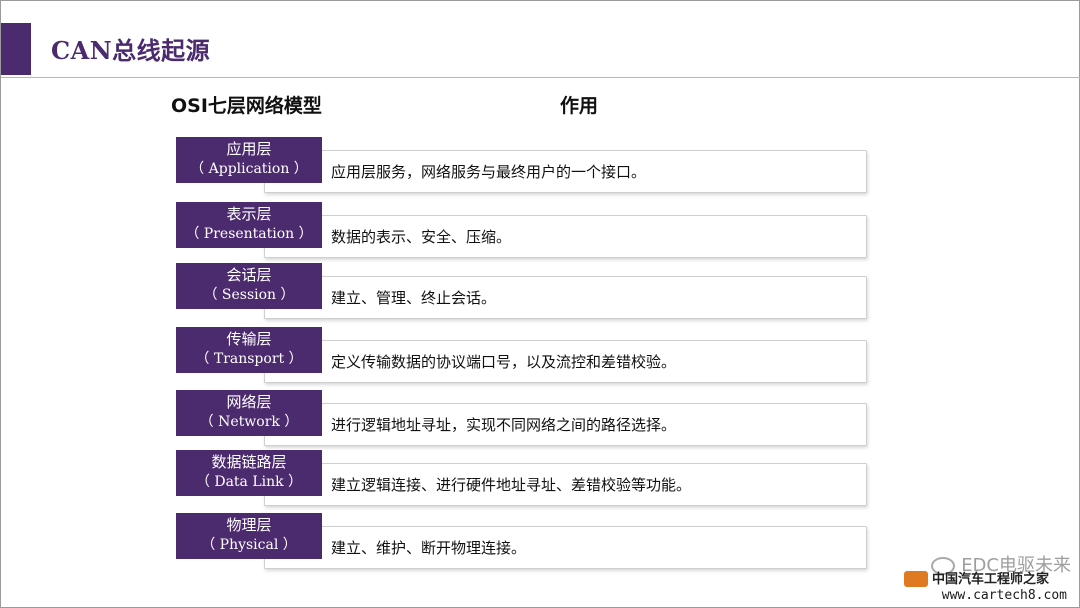 Image resolution: width=1080 pixels, height=608 pixels. I want to click on layer-name-en: （ Presentation ）, so click(249, 234).